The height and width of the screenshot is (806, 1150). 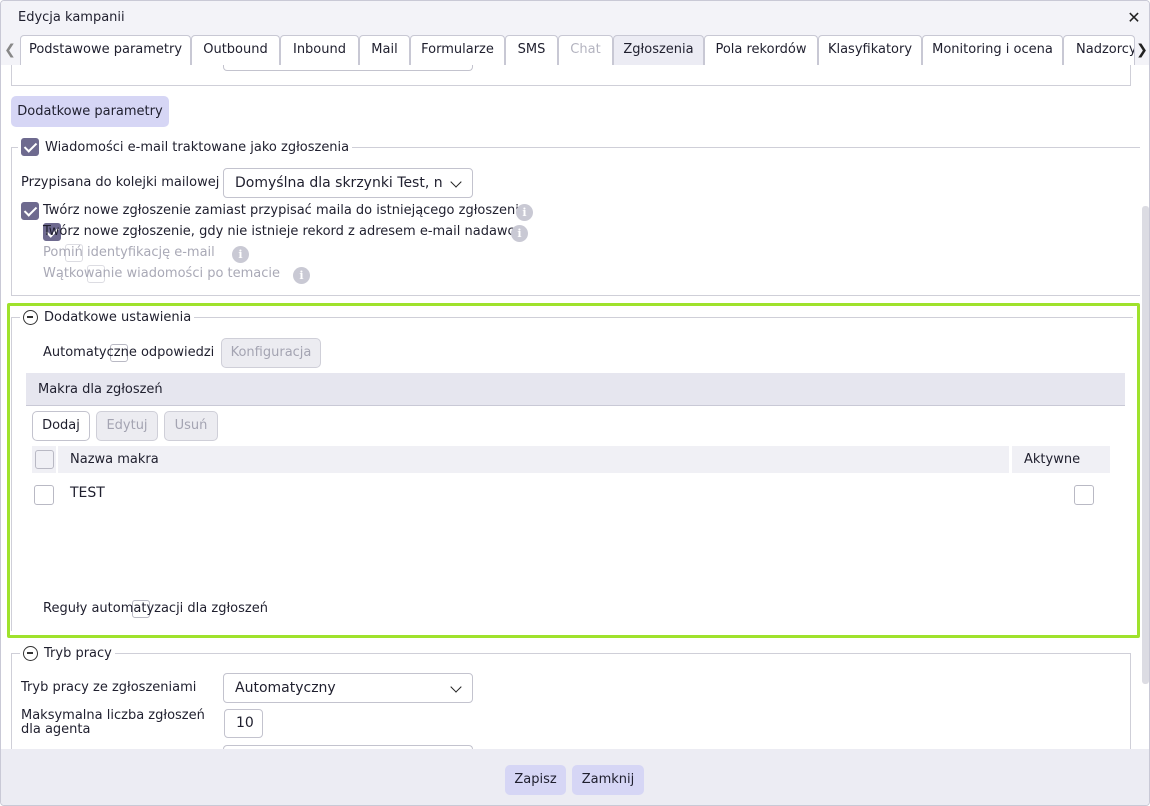 What do you see at coordinates (348, 68) in the screenshot?
I see `previous-field` at bounding box center [348, 68].